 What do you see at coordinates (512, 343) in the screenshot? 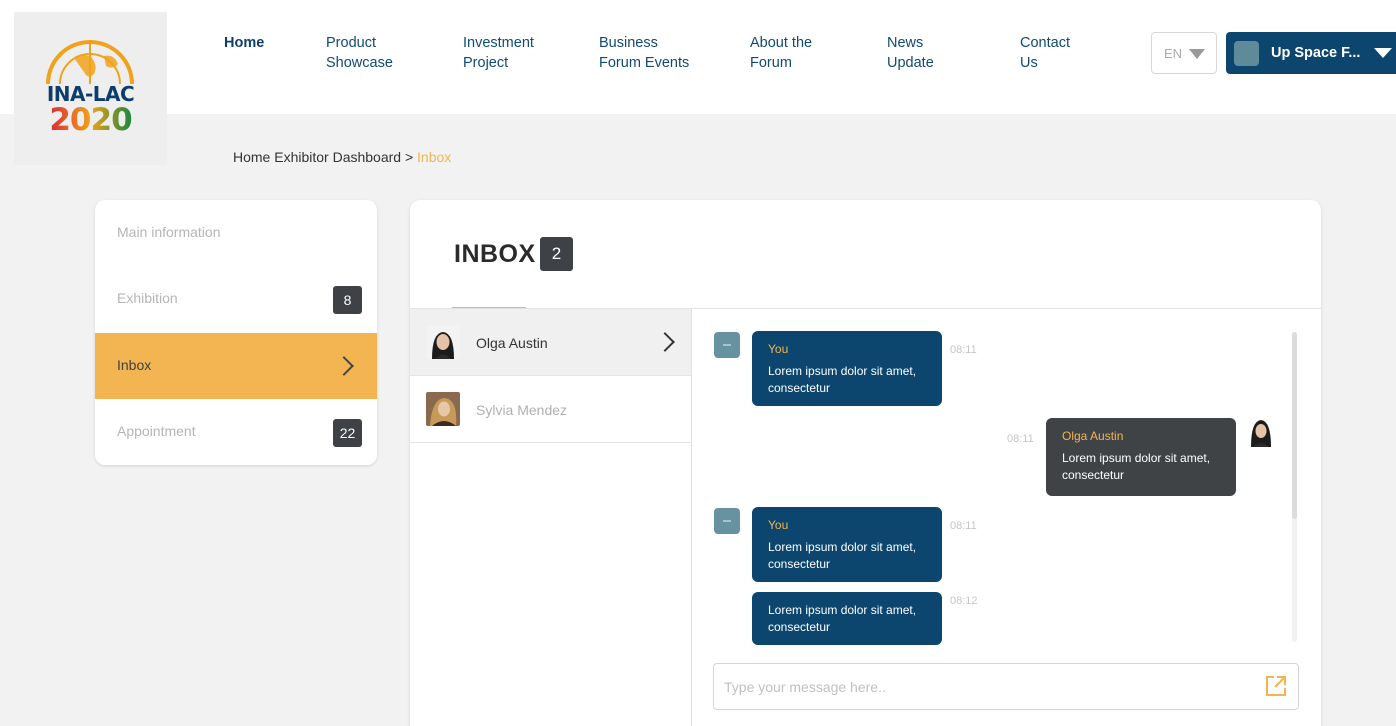
I see `contact-name: Olga Austin` at bounding box center [512, 343].